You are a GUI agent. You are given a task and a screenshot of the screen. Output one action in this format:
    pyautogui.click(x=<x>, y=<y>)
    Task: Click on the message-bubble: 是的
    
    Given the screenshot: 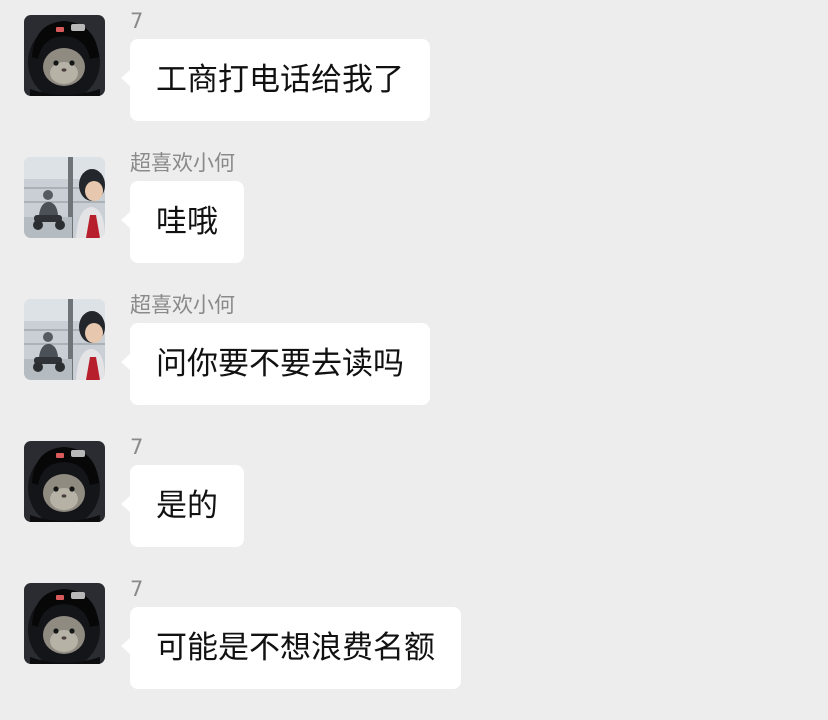 What is the action you would take?
    pyautogui.click(x=182, y=506)
    